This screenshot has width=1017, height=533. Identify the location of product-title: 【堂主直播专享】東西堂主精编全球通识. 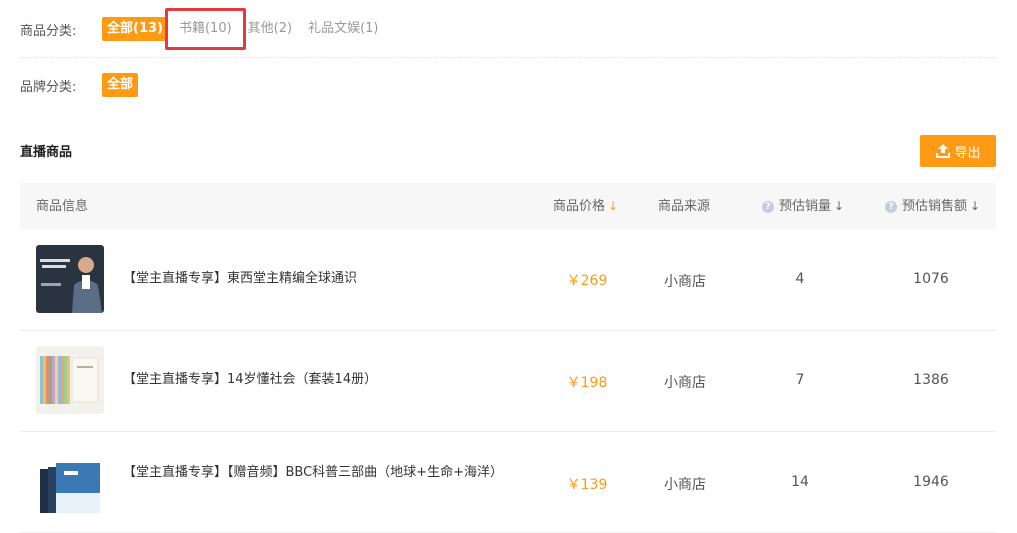
(323, 278).